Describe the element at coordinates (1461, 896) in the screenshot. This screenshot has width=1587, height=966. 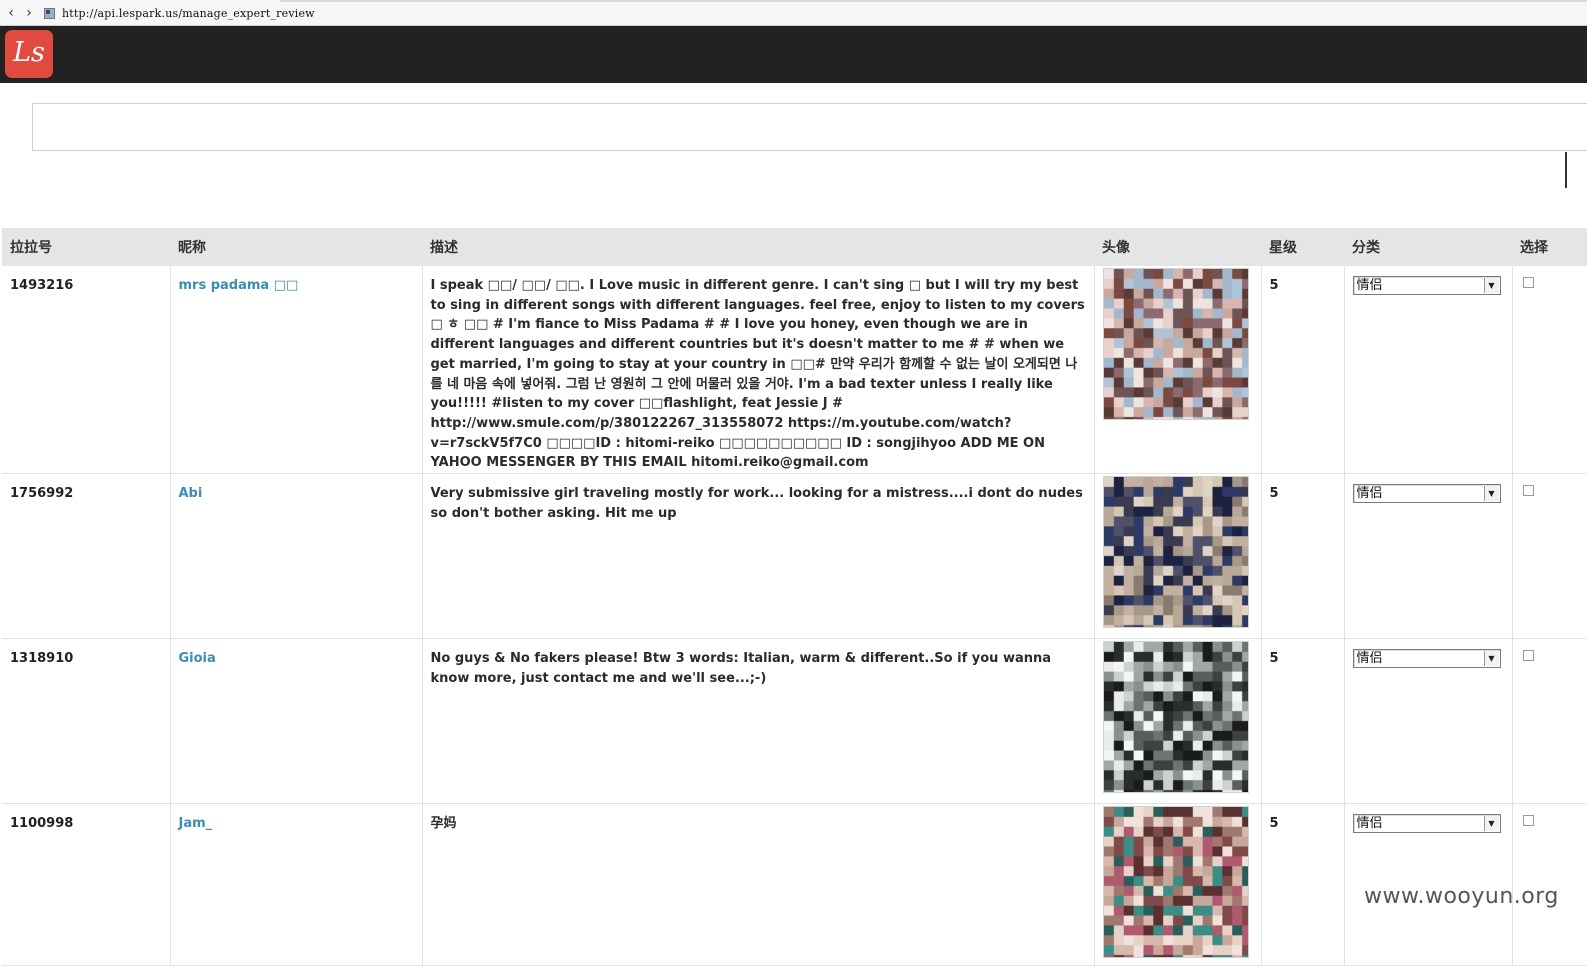
I see `watermark: www.wooyun.org` at that location.